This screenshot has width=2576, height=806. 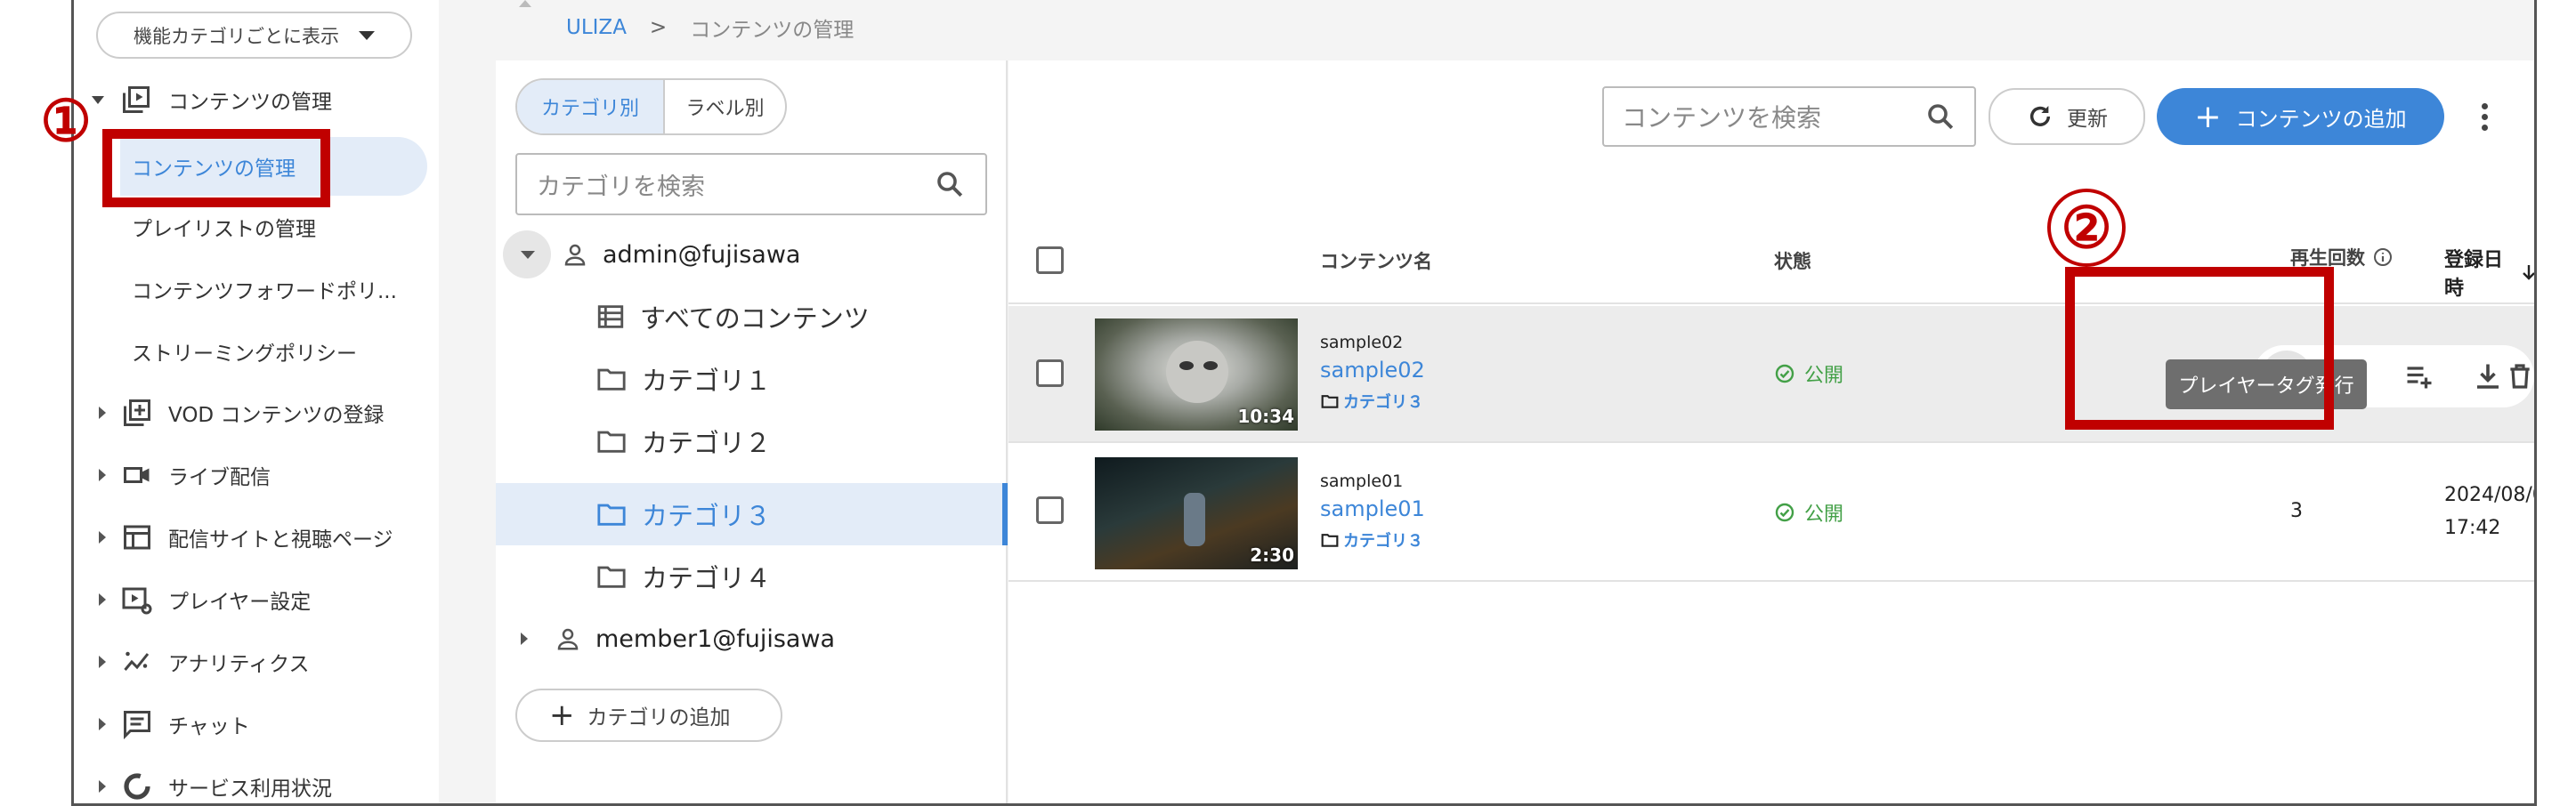 What do you see at coordinates (1784, 513) in the screenshot?
I see `check-circle-icon` at bounding box center [1784, 513].